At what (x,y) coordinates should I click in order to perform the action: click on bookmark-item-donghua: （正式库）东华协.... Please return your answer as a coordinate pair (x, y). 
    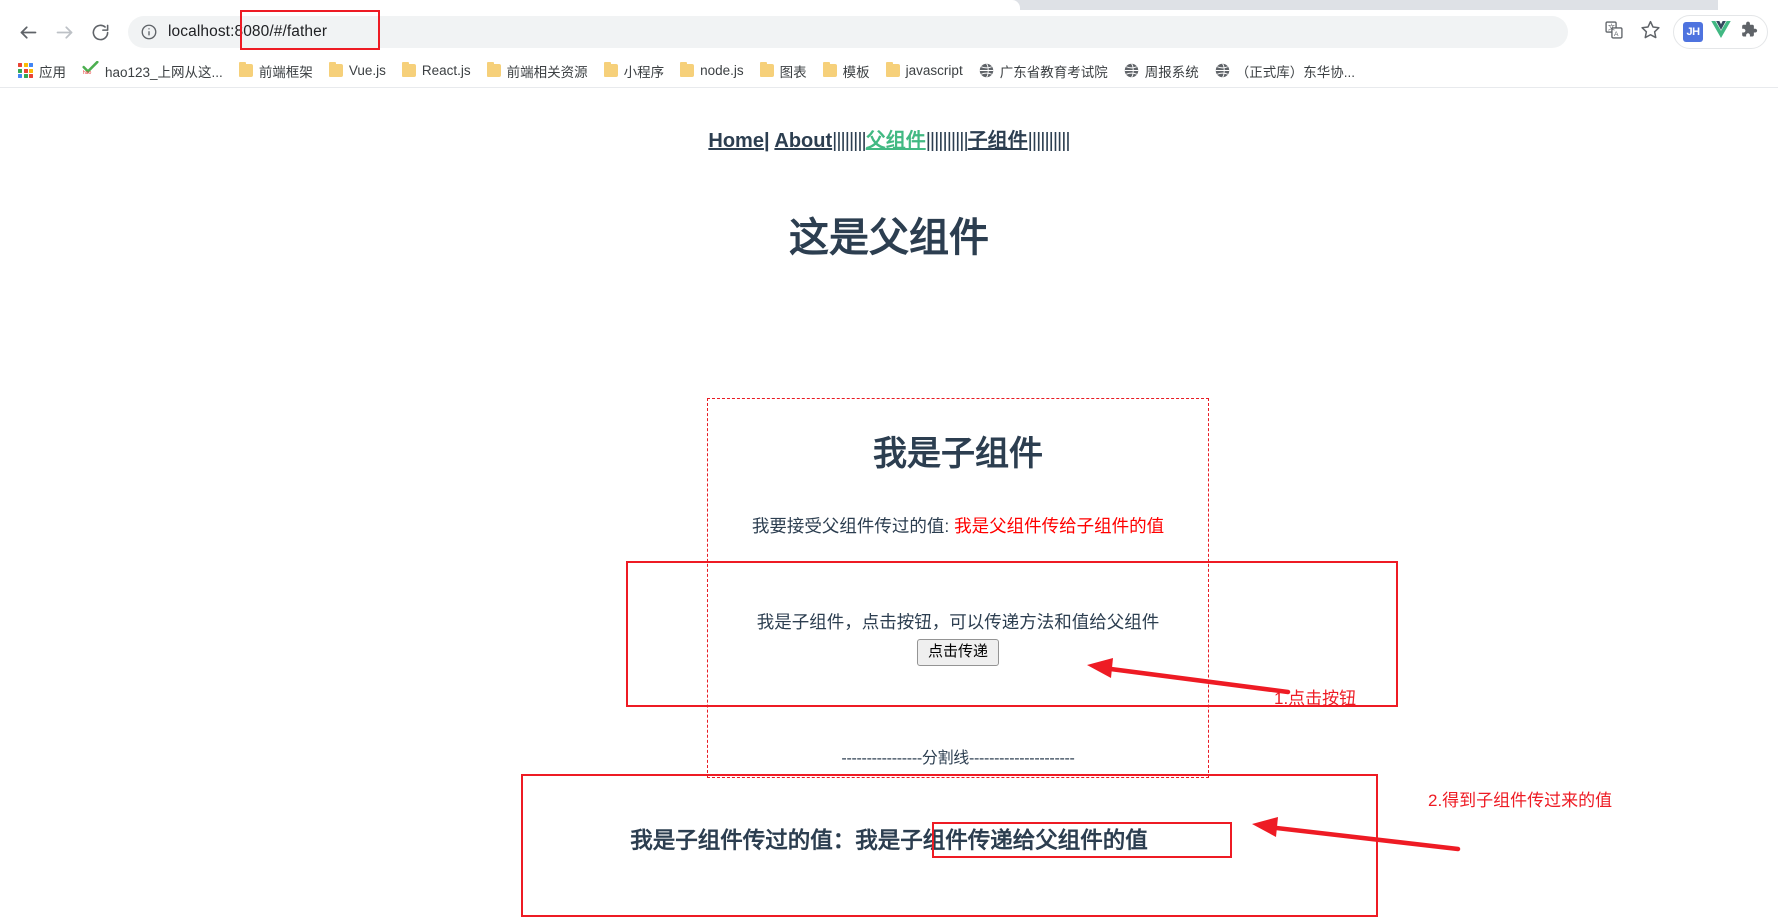
    Looking at the image, I should click on (1285, 71).